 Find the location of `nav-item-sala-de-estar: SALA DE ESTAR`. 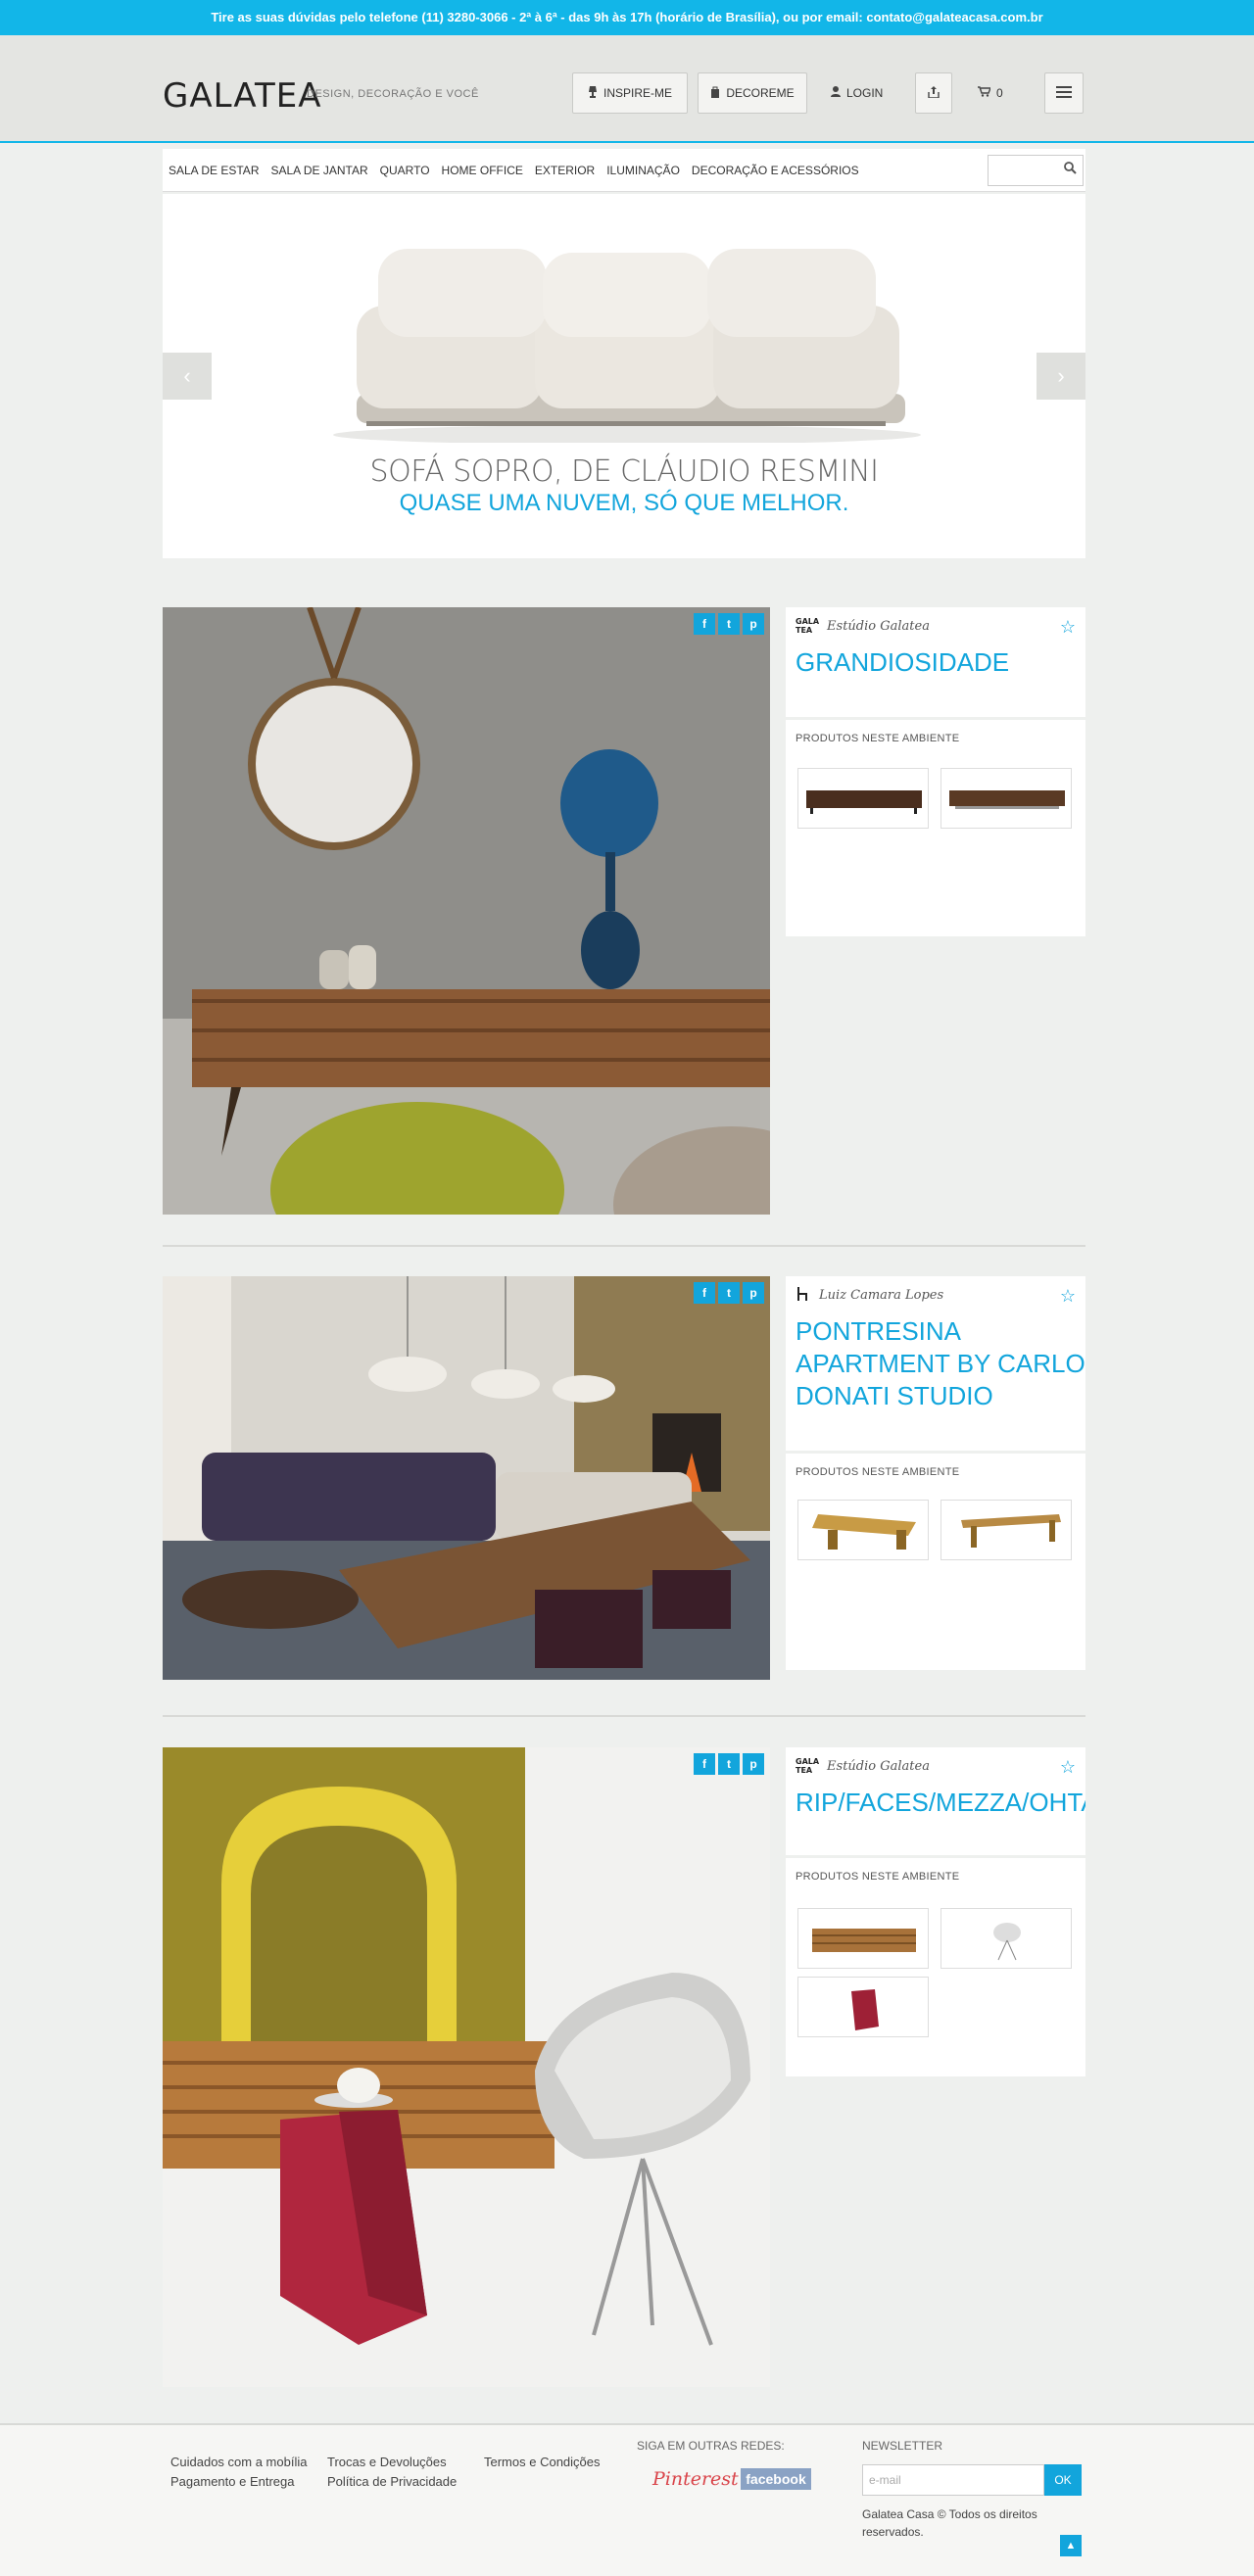

nav-item-sala-de-estar: SALA DE ESTAR is located at coordinates (214, 170).